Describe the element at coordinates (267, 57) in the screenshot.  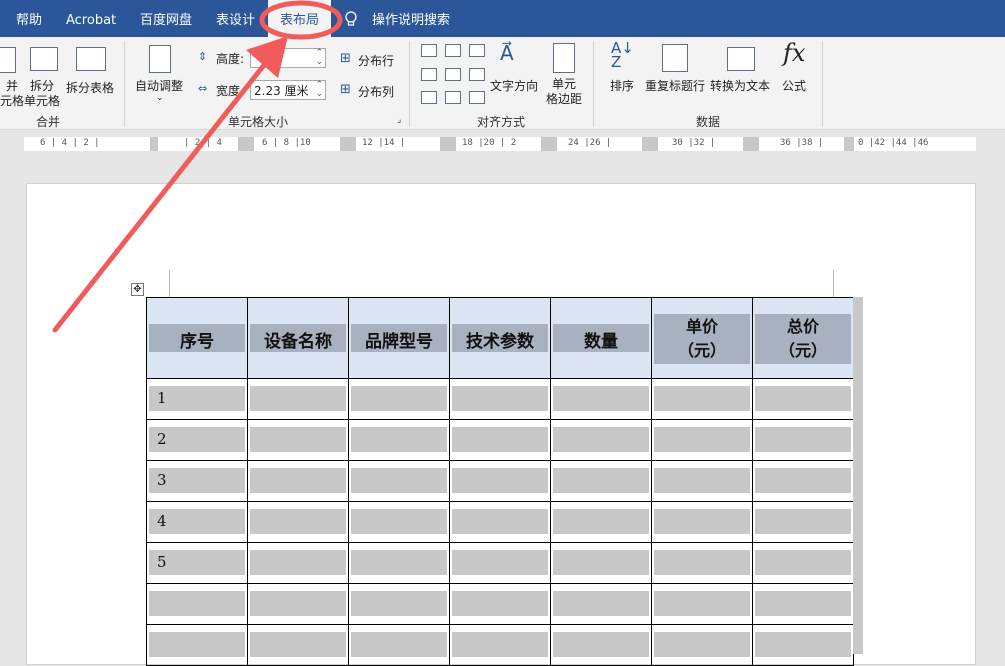
I see `arrow-annotation-head` at that location.